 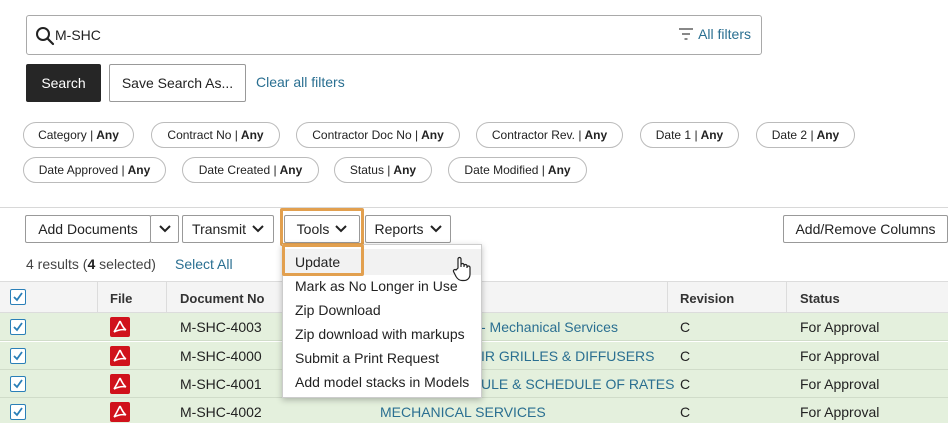 What do you see at coordinates (567, 356) in the screenshot?
I see `document-title-link: IR GRILLES & DIFFUSERS` at bounding box center [567, 356].